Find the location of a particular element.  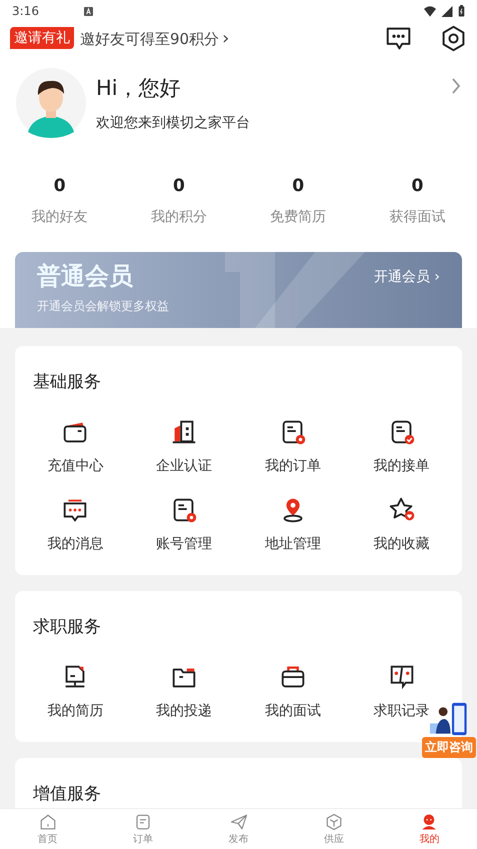

settings-icon is located at coordinates (453, 38).